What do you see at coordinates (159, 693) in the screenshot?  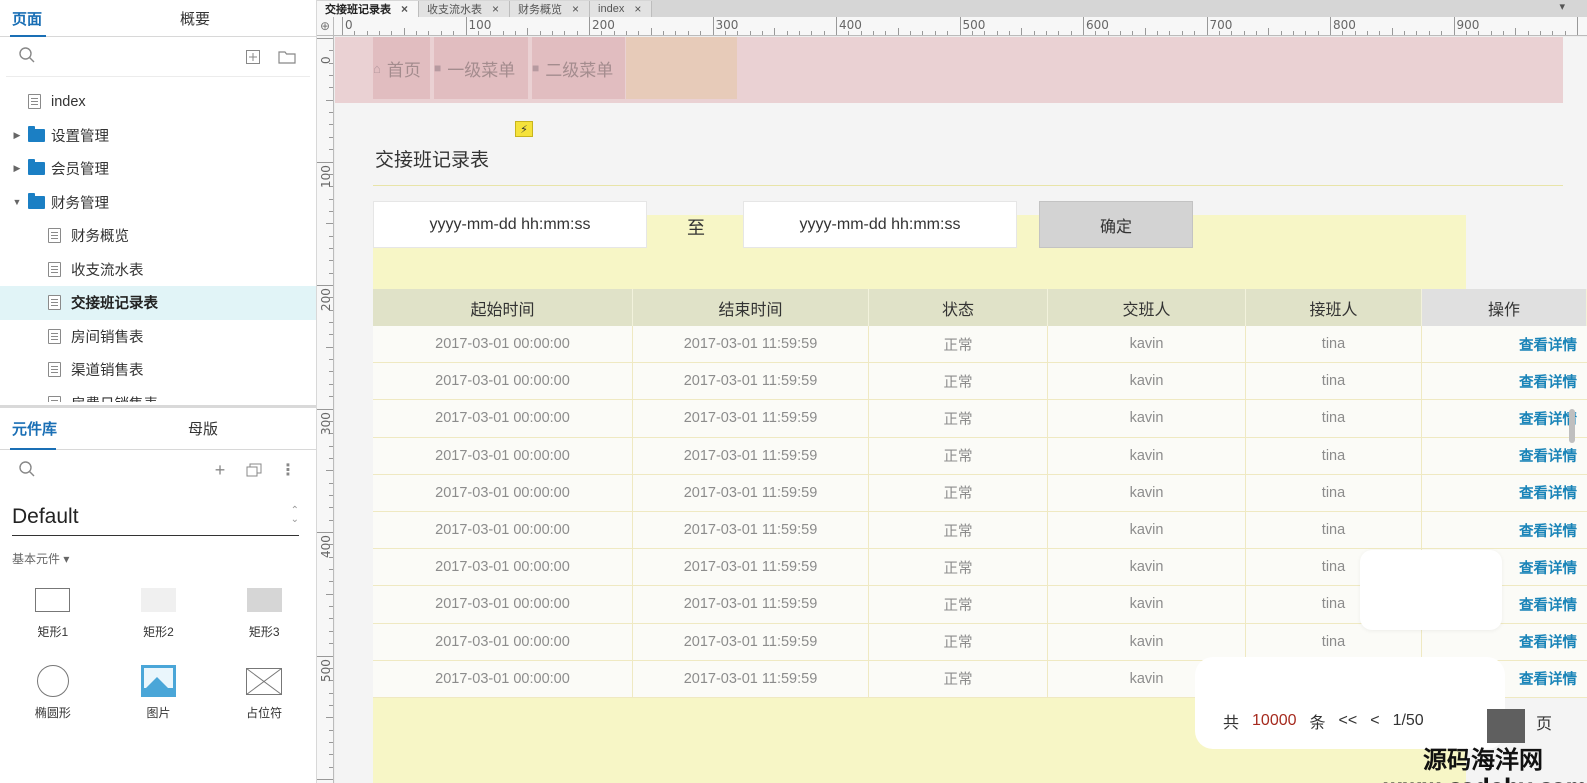 I see `widget-image: 图片` at bounding box center [159, 693].